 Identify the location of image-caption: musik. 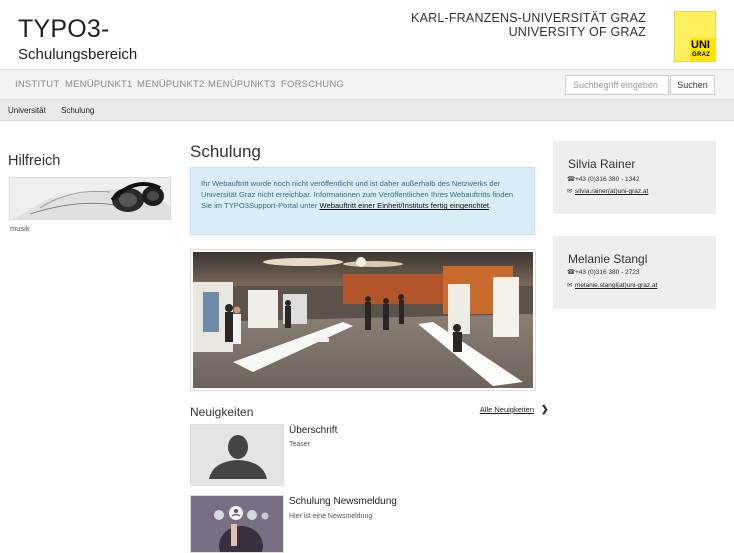
(20, 228).